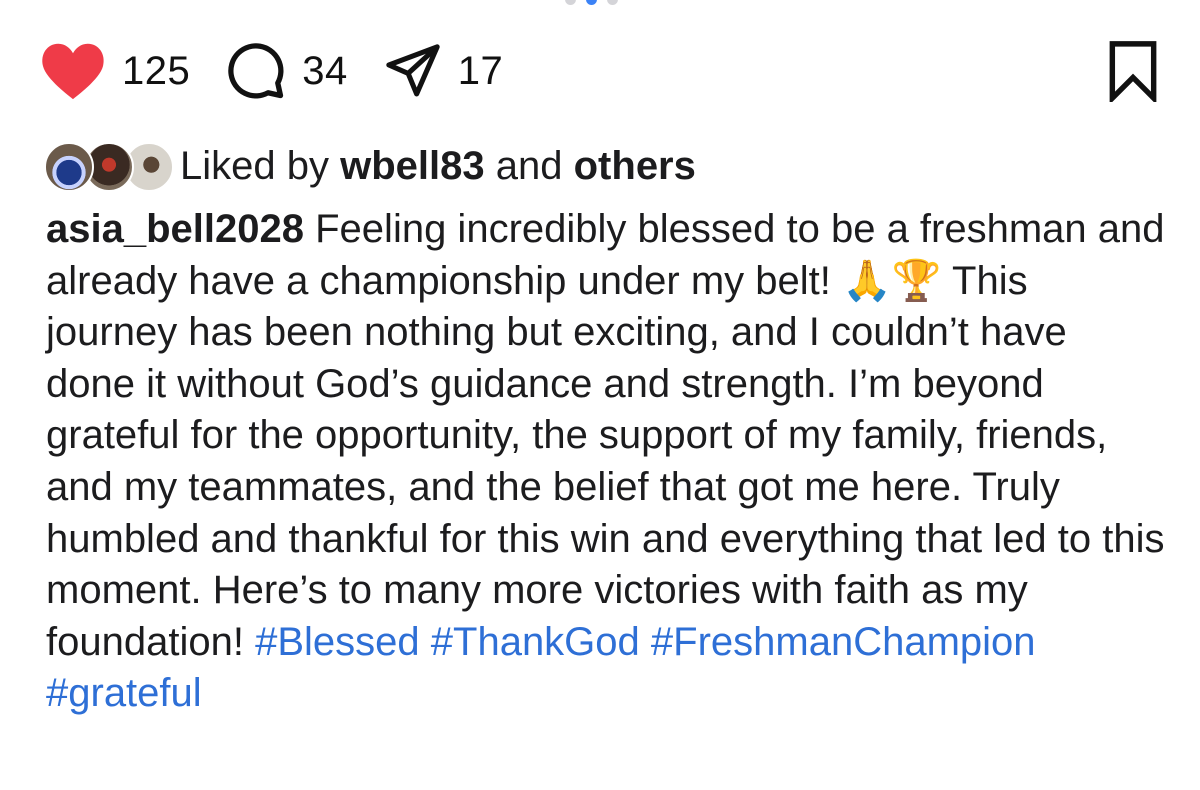 The width and height of the screenshot is (1200, 790). I want to click on liker-avatars, so click(109, 166).